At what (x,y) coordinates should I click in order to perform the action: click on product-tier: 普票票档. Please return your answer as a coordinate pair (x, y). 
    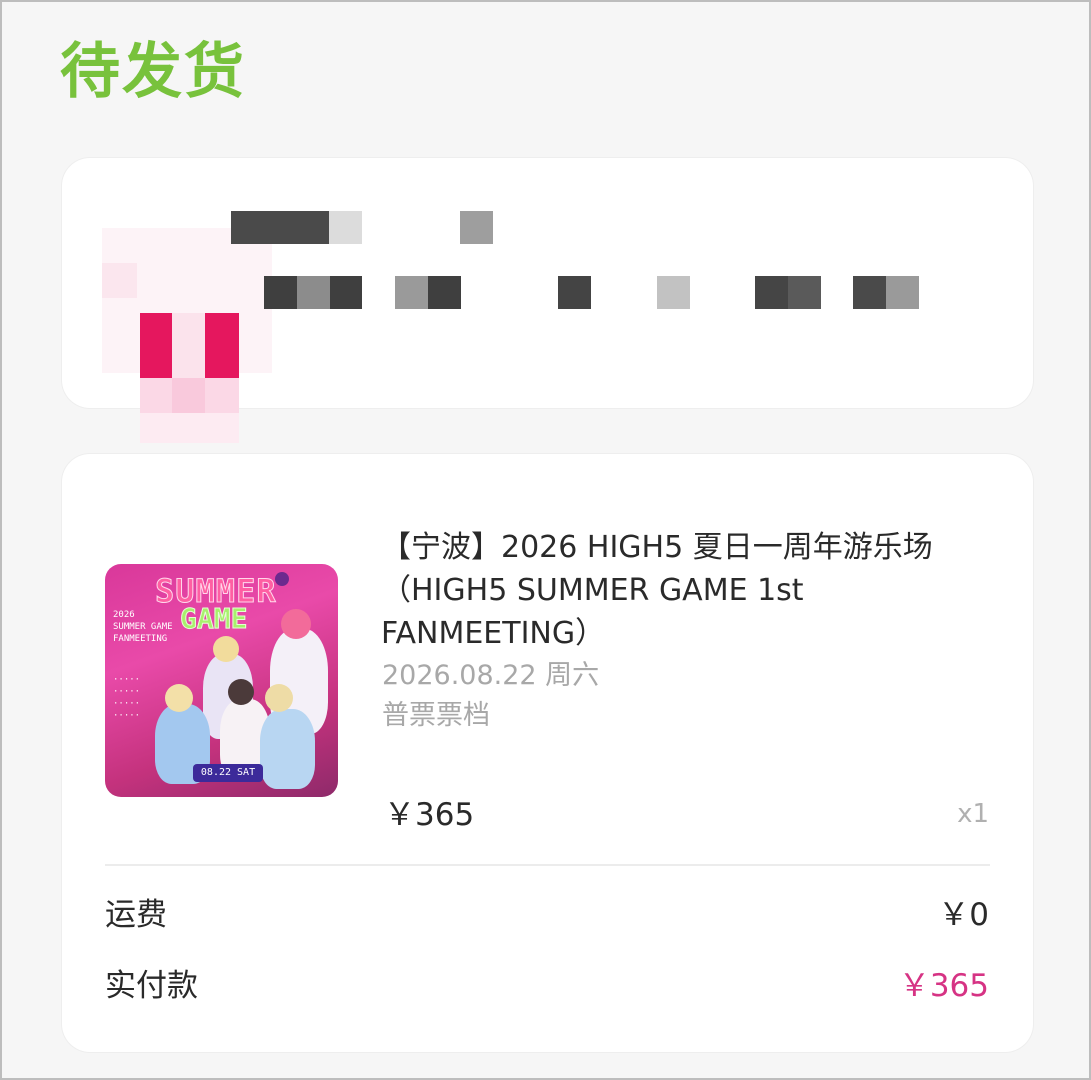
    Looking at the image, I should click on (436, 715).